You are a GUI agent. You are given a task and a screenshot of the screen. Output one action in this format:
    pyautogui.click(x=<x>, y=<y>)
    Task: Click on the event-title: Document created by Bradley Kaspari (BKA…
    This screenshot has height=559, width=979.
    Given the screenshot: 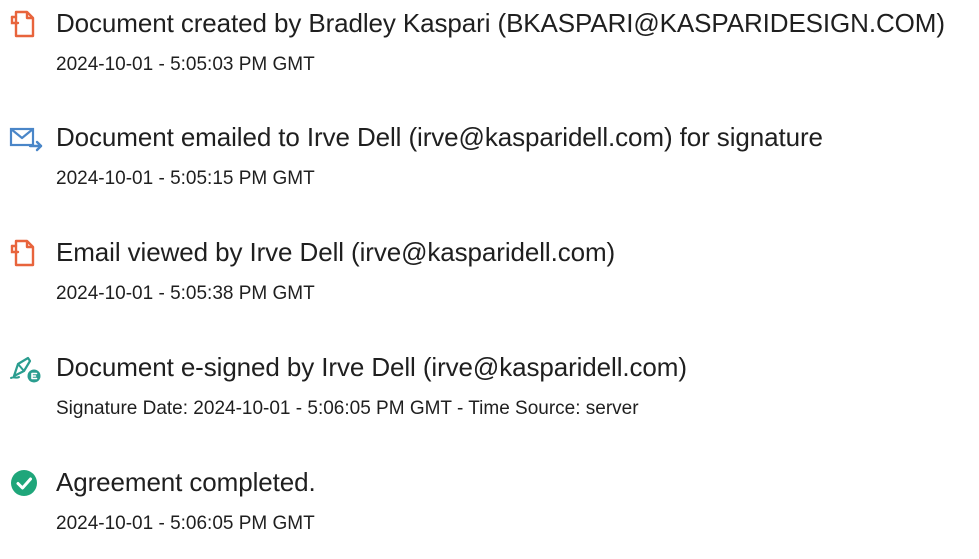 What is the action you would take?
    pyautogui.click(x=500, y=23)
    